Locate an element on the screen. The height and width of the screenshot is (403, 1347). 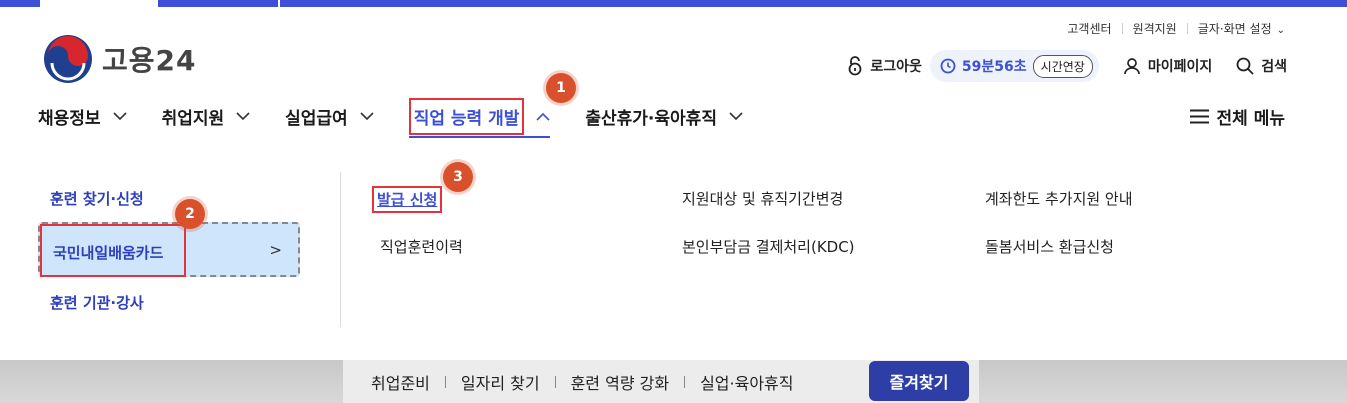
main-navigation: 채용정보 취업지원 실업급여 직업 능력 개발 출산휴가·육아휴직 is located at coordinates (408, 116).